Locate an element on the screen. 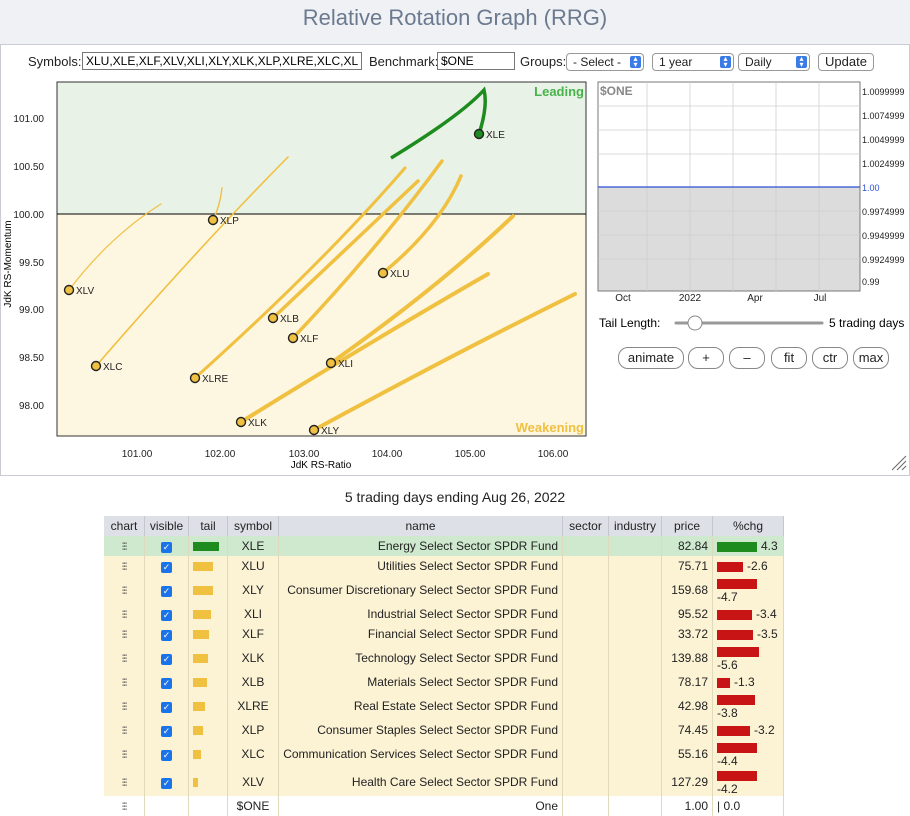  fit-button: fit is located at coordinates (789, 358).